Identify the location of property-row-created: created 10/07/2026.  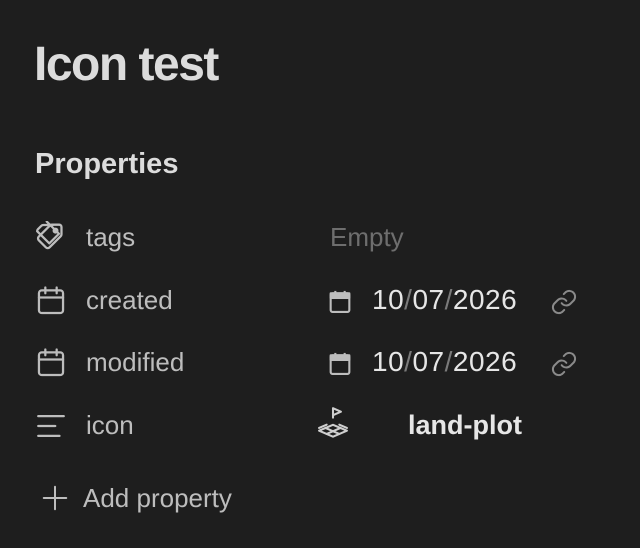
(320, 300).